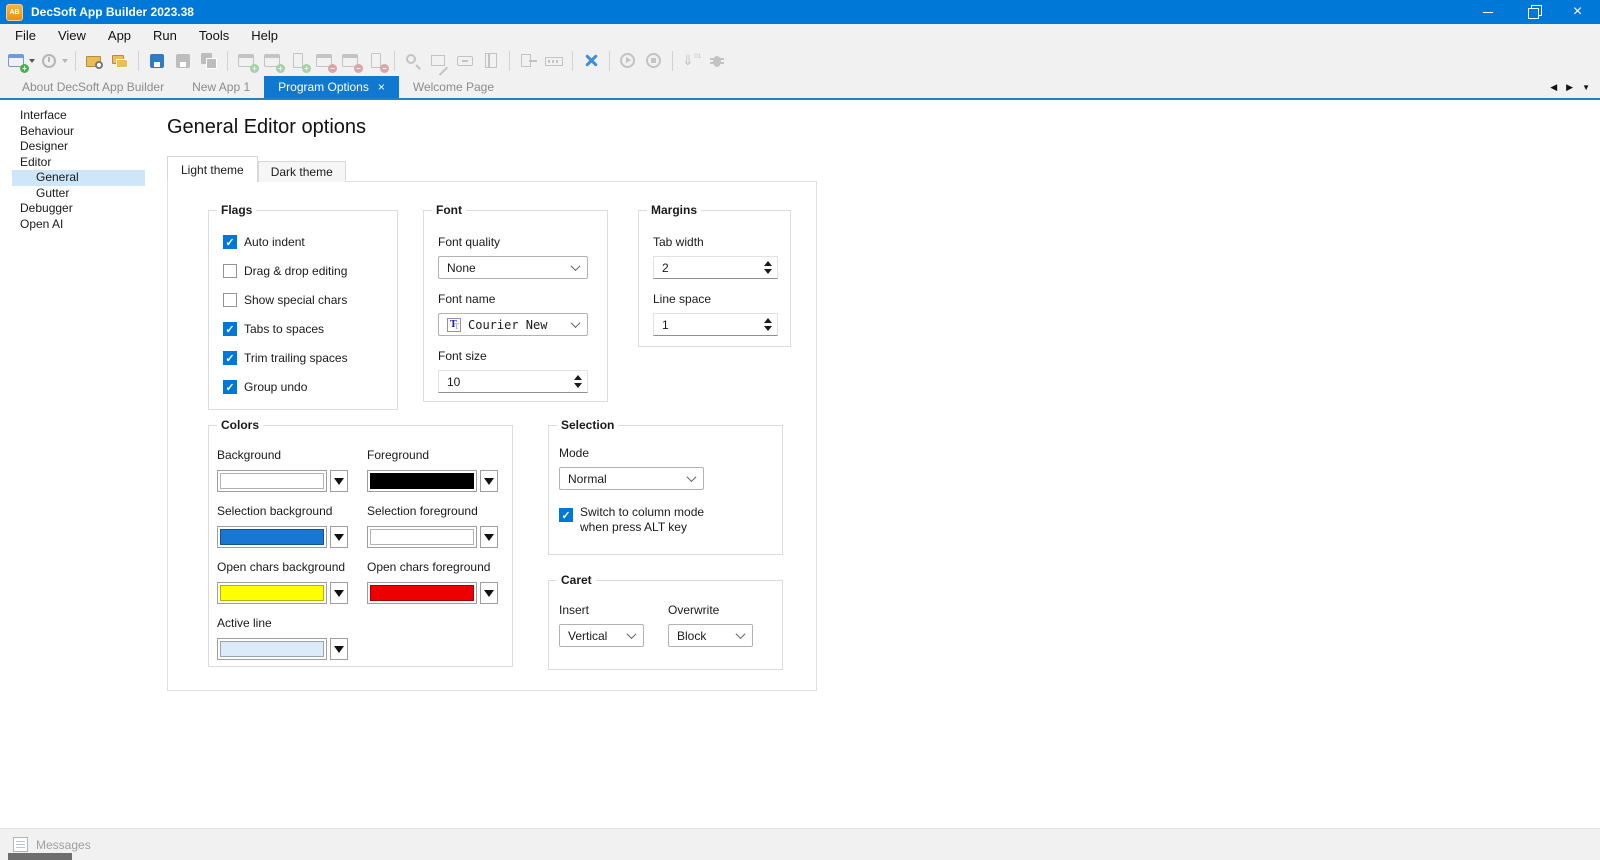  Describe the element at coordinates (654, 61) in the screenshot. I see `stop-app-button` at that location.